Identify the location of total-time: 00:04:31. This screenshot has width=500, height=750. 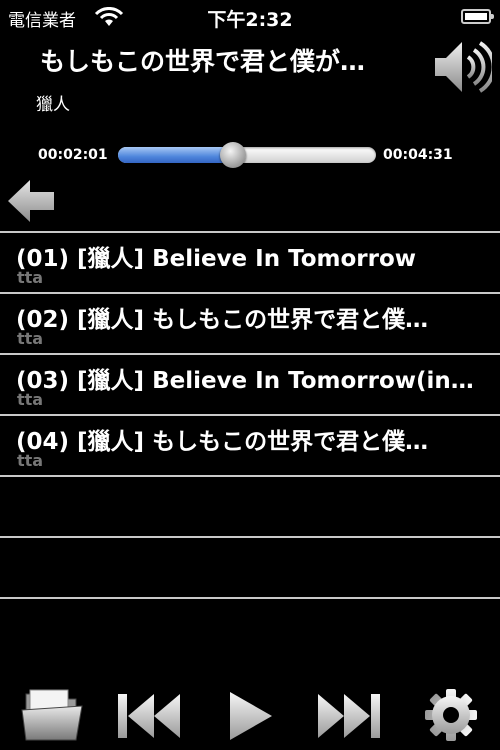
(418, 155).